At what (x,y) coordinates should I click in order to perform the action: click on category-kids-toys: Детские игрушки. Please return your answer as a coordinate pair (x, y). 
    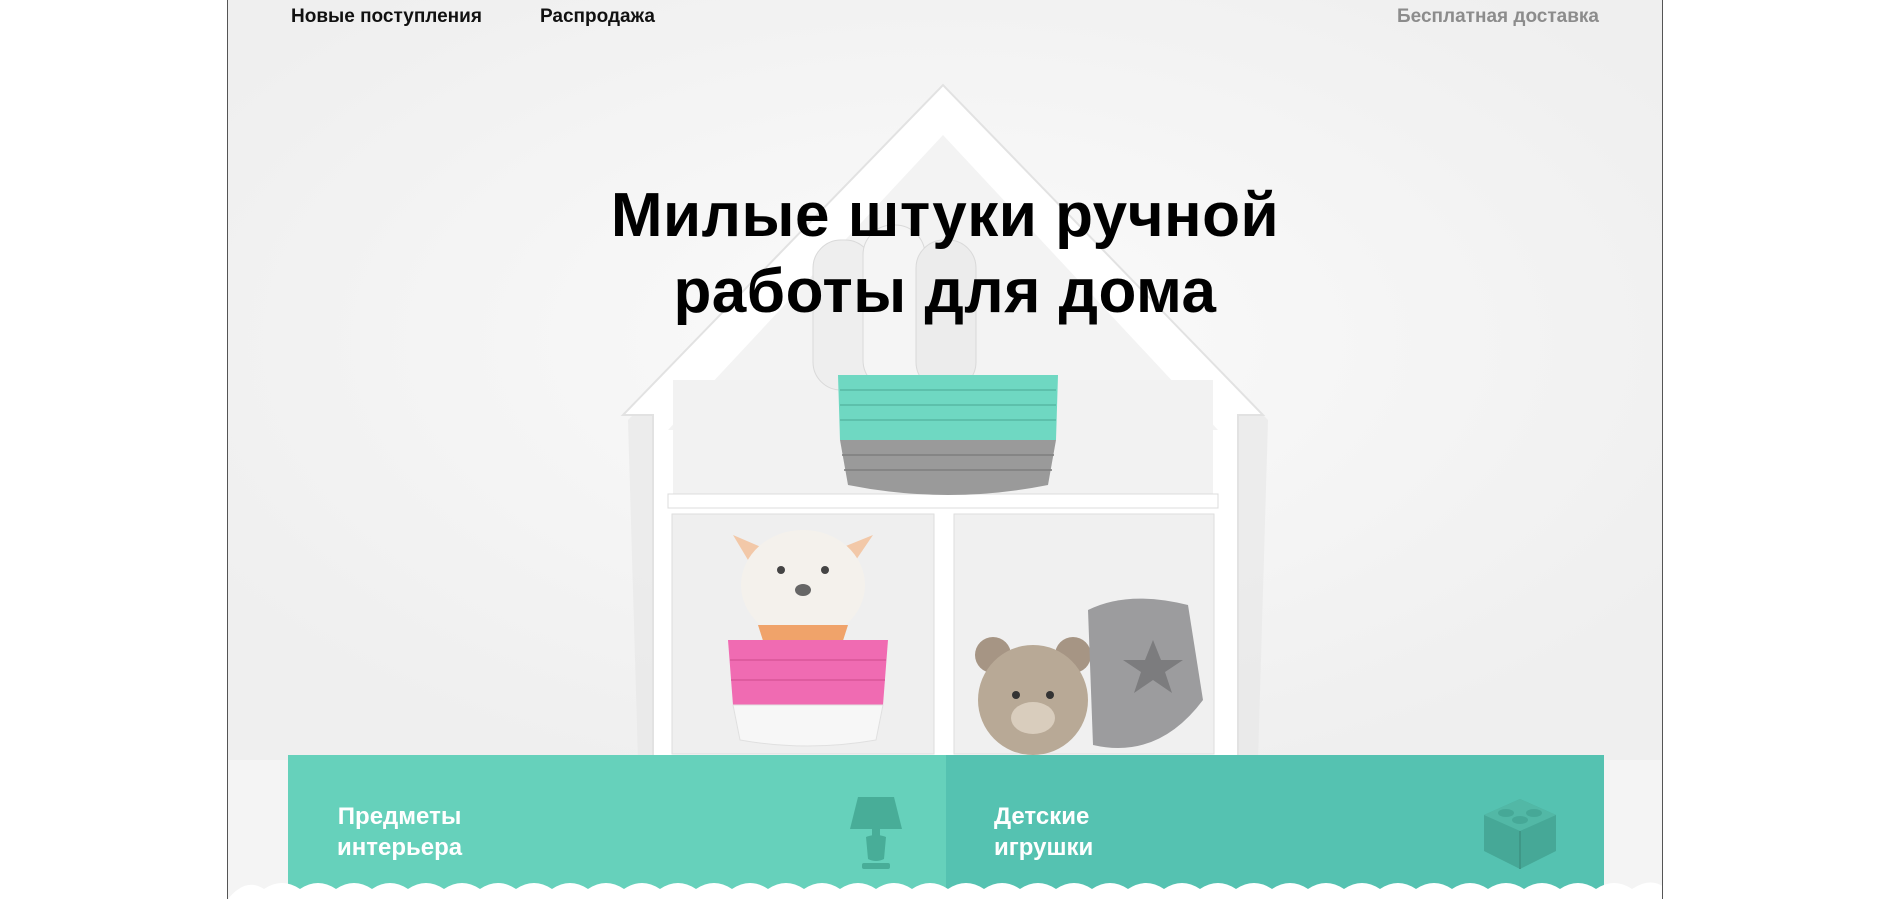
    Looking at the image, I should click on (1275, 827).